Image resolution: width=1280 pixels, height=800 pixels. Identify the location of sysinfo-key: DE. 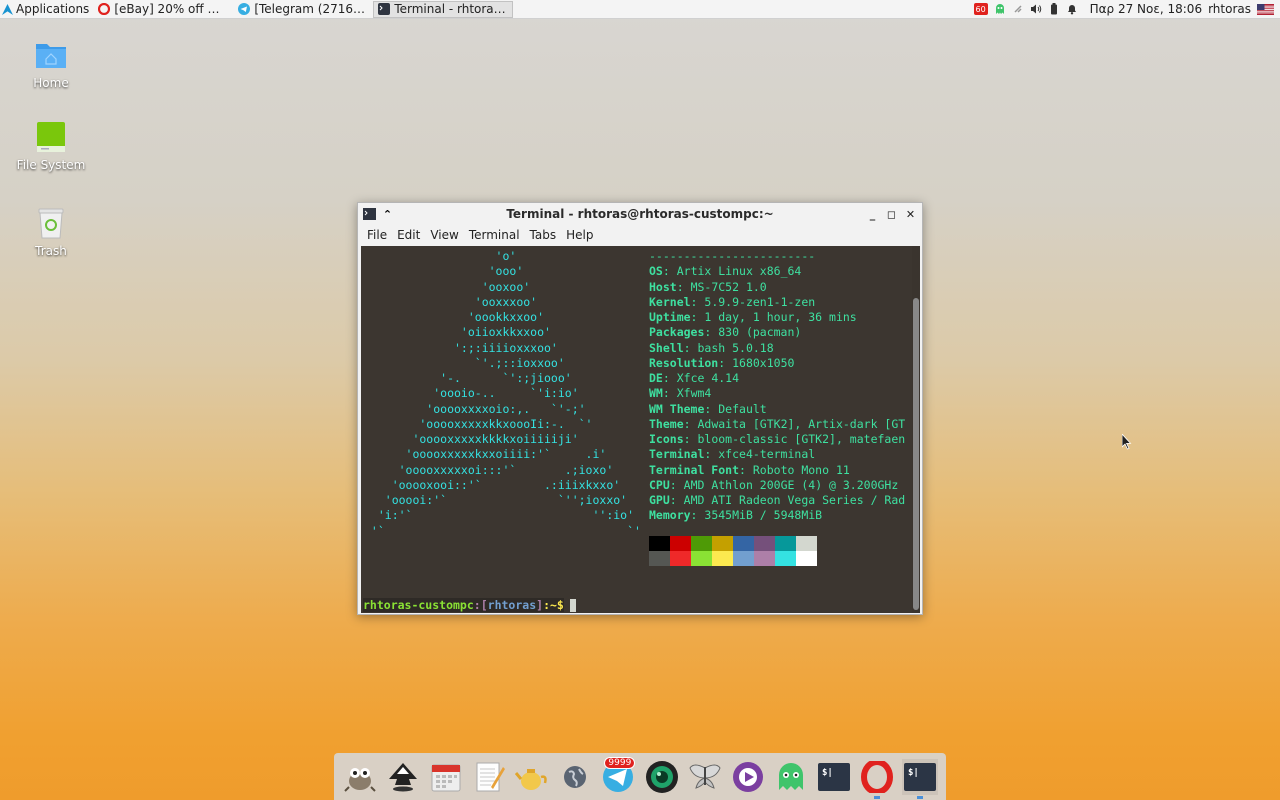
(656, 378).